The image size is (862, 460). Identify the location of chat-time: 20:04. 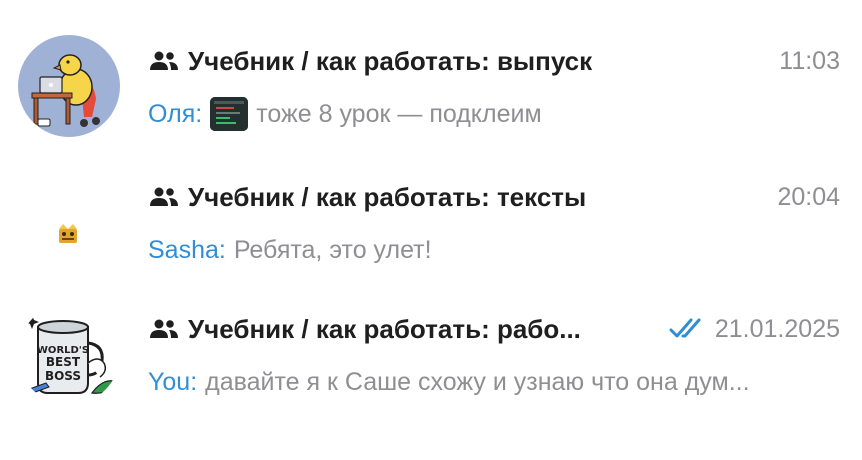
(808, 196).